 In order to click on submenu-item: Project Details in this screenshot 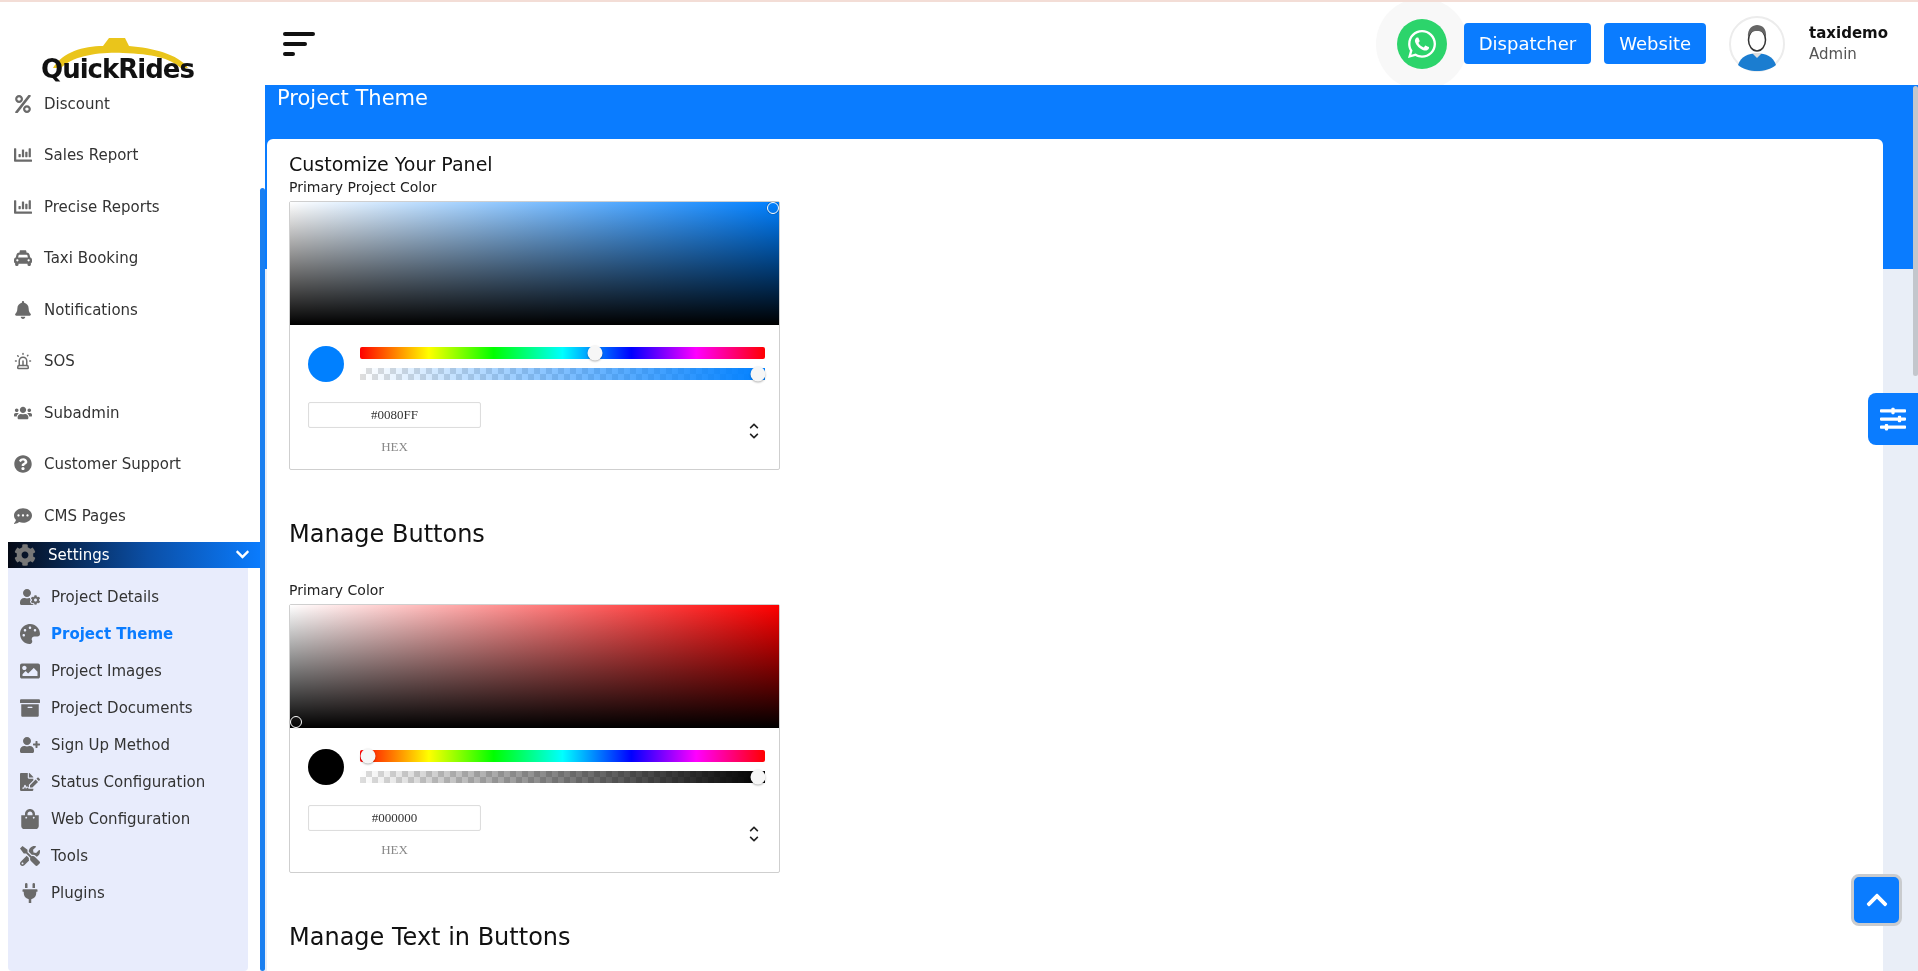, I will do `click(128, 596)`.